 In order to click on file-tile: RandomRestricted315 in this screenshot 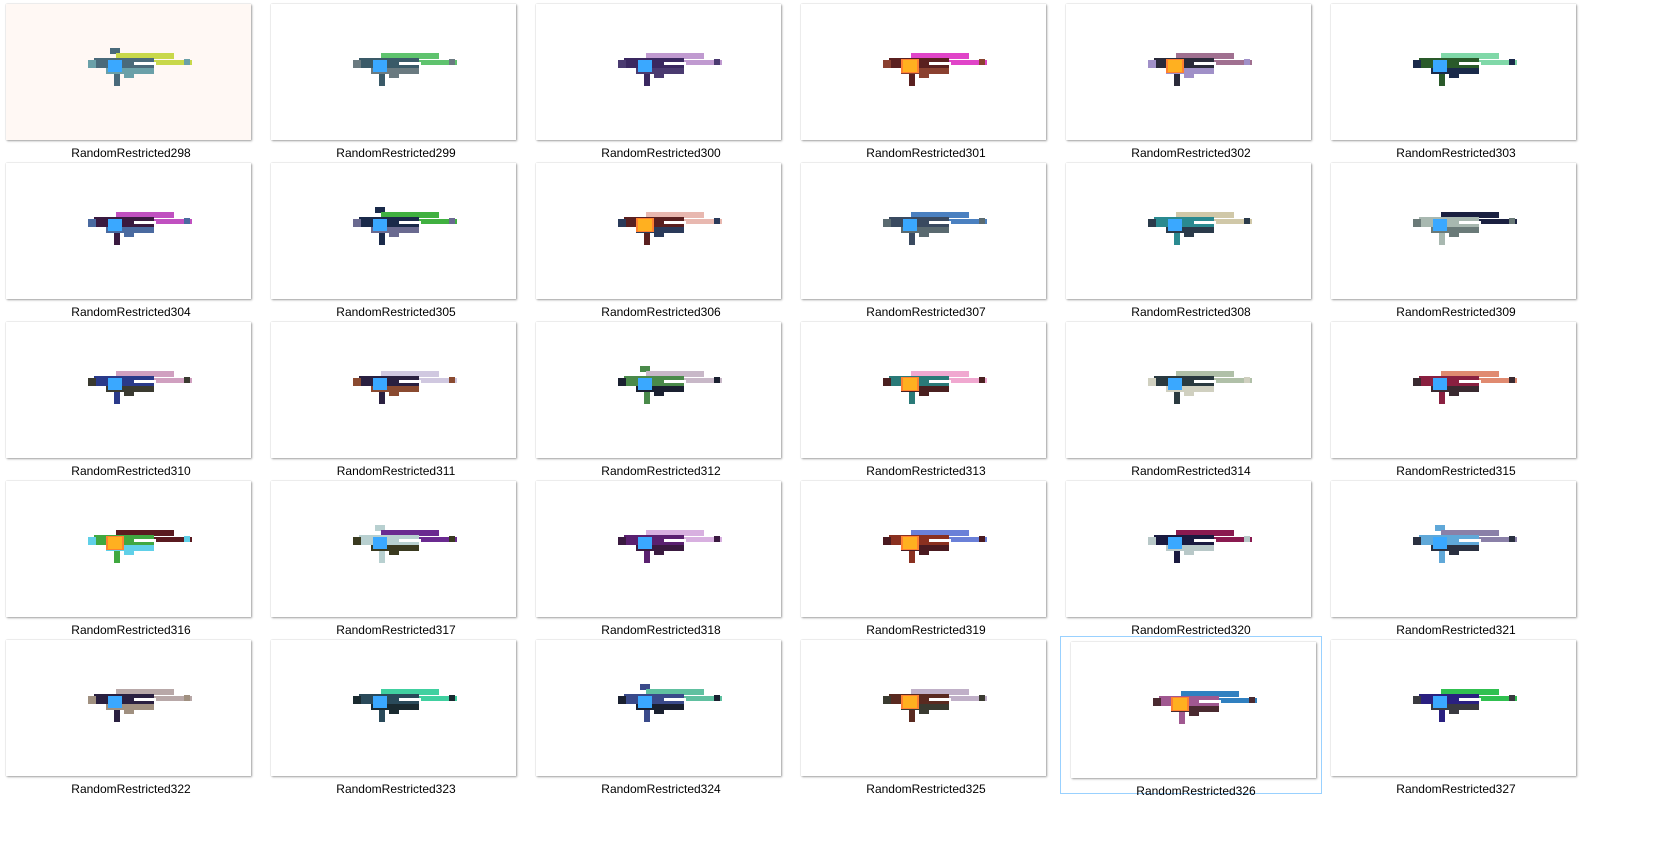, I will do `click(1456, 398)`.